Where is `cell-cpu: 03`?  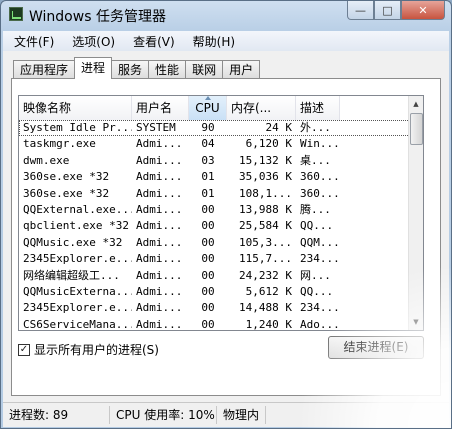 cell-cpu: 03 is located at coordinates (208, 160).